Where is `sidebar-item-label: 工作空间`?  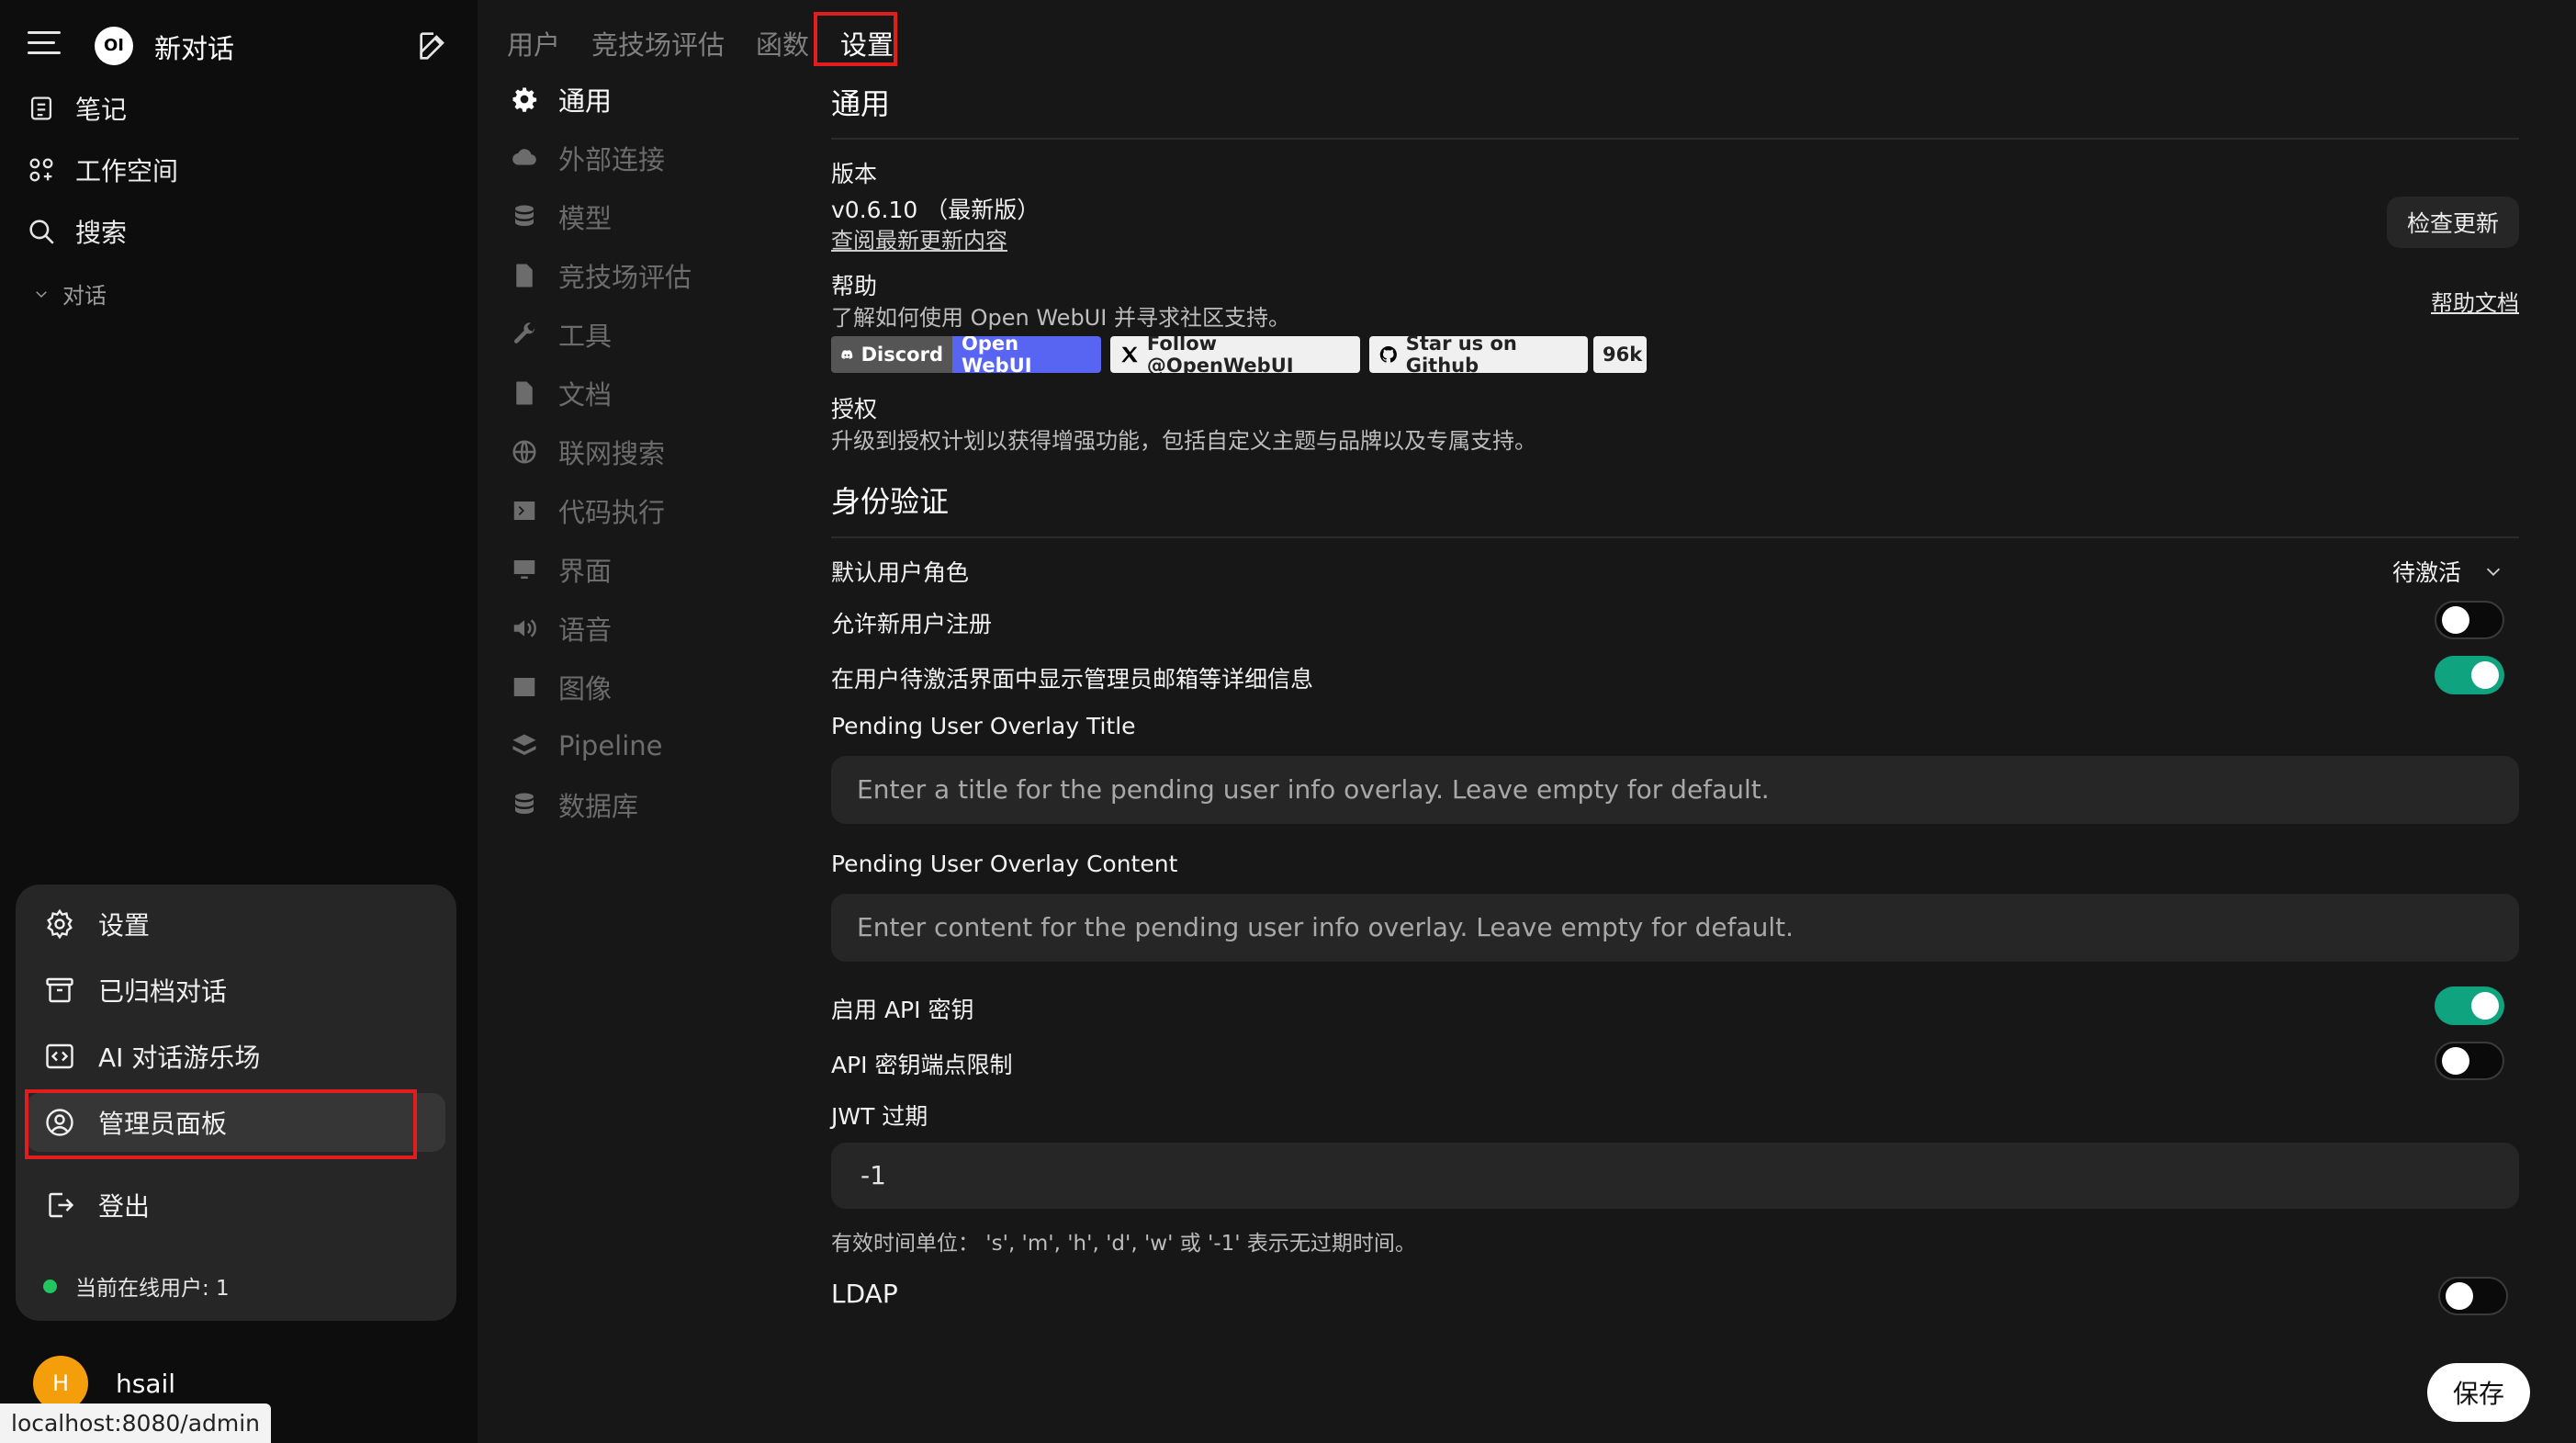
sidebar-item-label: 工作空间 is located at coordinates (127, 171).